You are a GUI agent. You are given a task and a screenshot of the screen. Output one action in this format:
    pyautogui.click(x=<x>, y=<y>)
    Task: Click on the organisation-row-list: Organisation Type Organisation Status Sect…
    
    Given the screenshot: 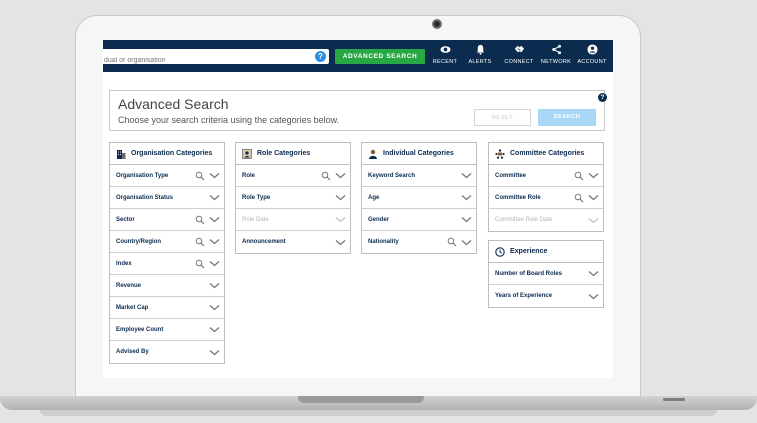 What is the action you would take?
    pyautogui.click(x=167, y=264)
    